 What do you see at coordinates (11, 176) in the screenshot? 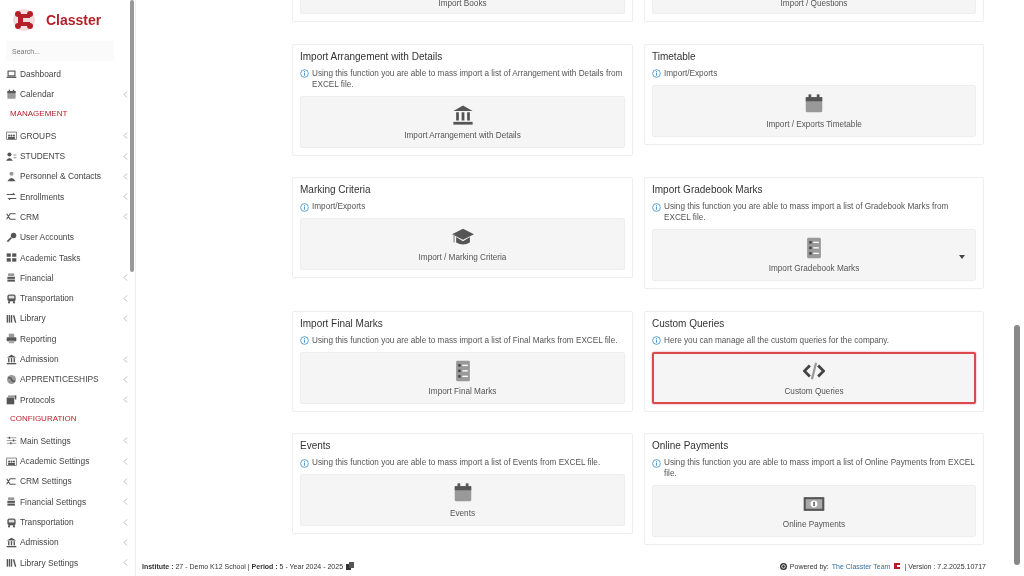
I see `person-icon` at bounding box center [11, 176].